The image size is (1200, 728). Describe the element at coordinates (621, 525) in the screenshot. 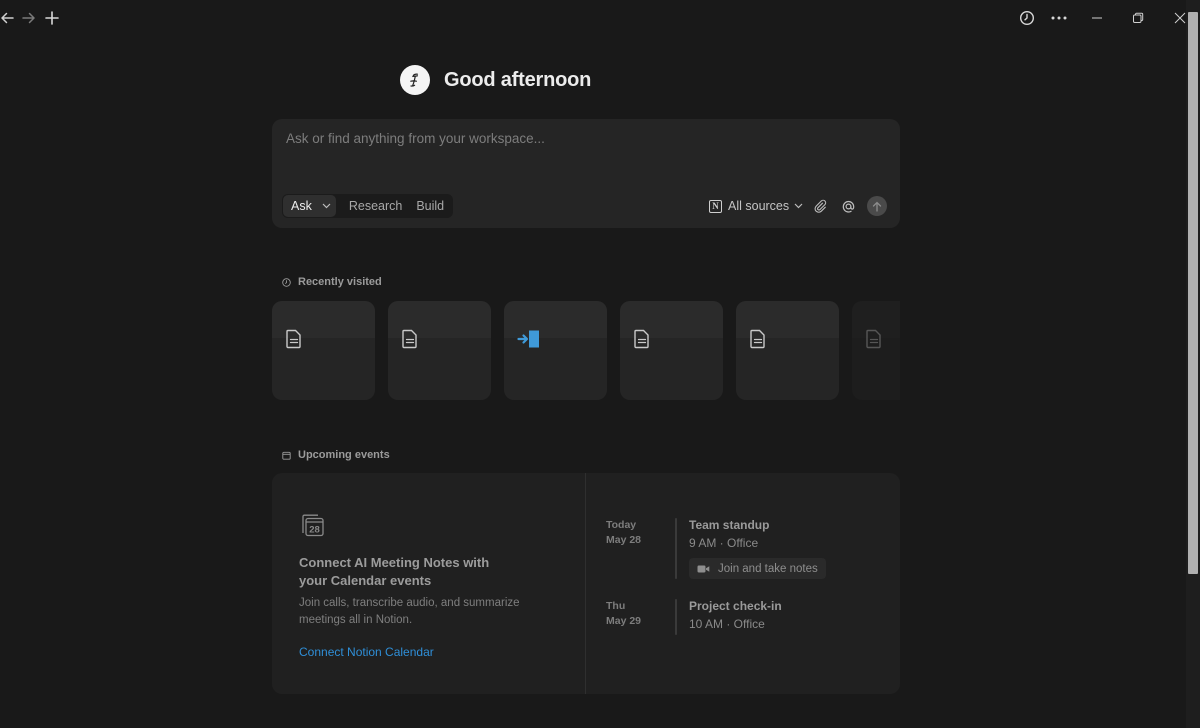

I see `event-day-label: Today` at that location.